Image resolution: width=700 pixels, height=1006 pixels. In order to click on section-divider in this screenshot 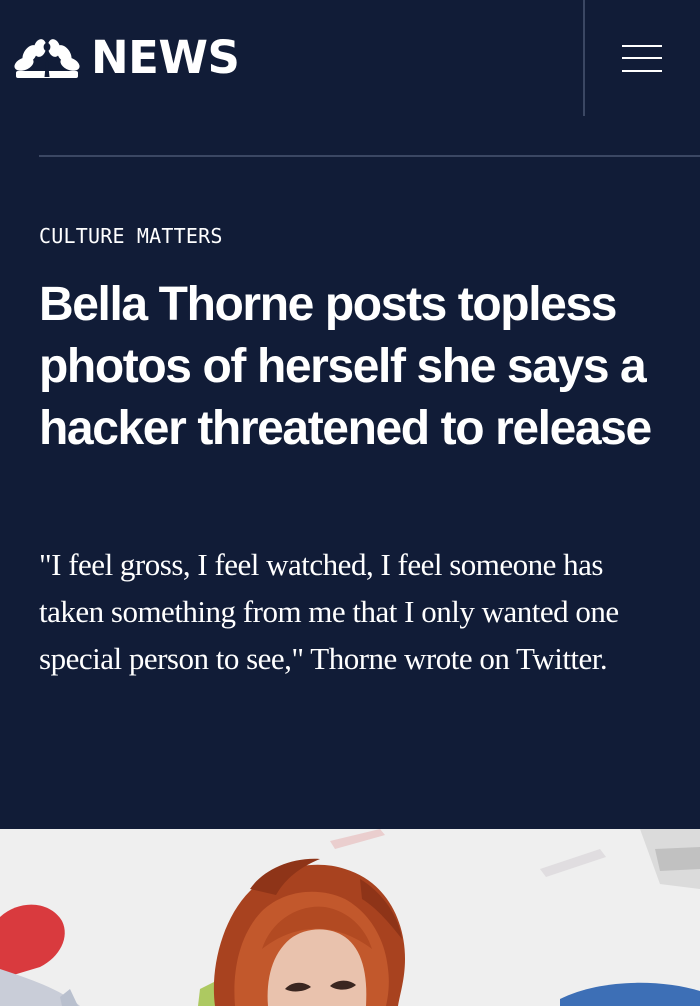, I will do `click(369, 156)`.